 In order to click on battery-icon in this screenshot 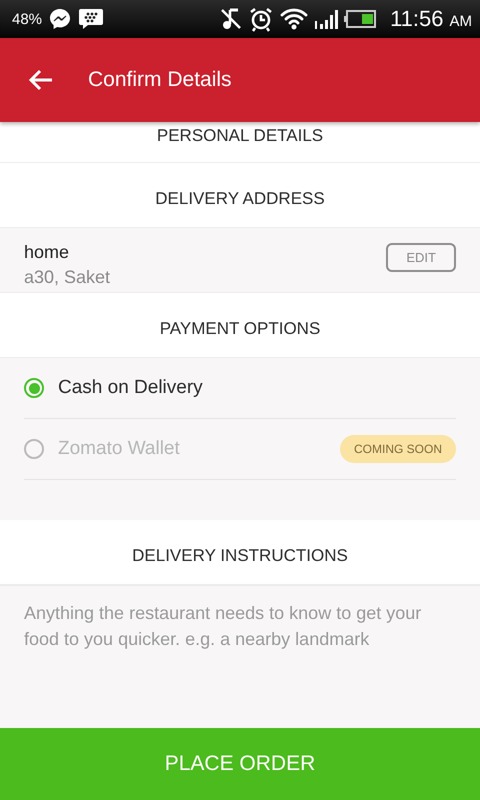, I will do `click(360, 19)`.